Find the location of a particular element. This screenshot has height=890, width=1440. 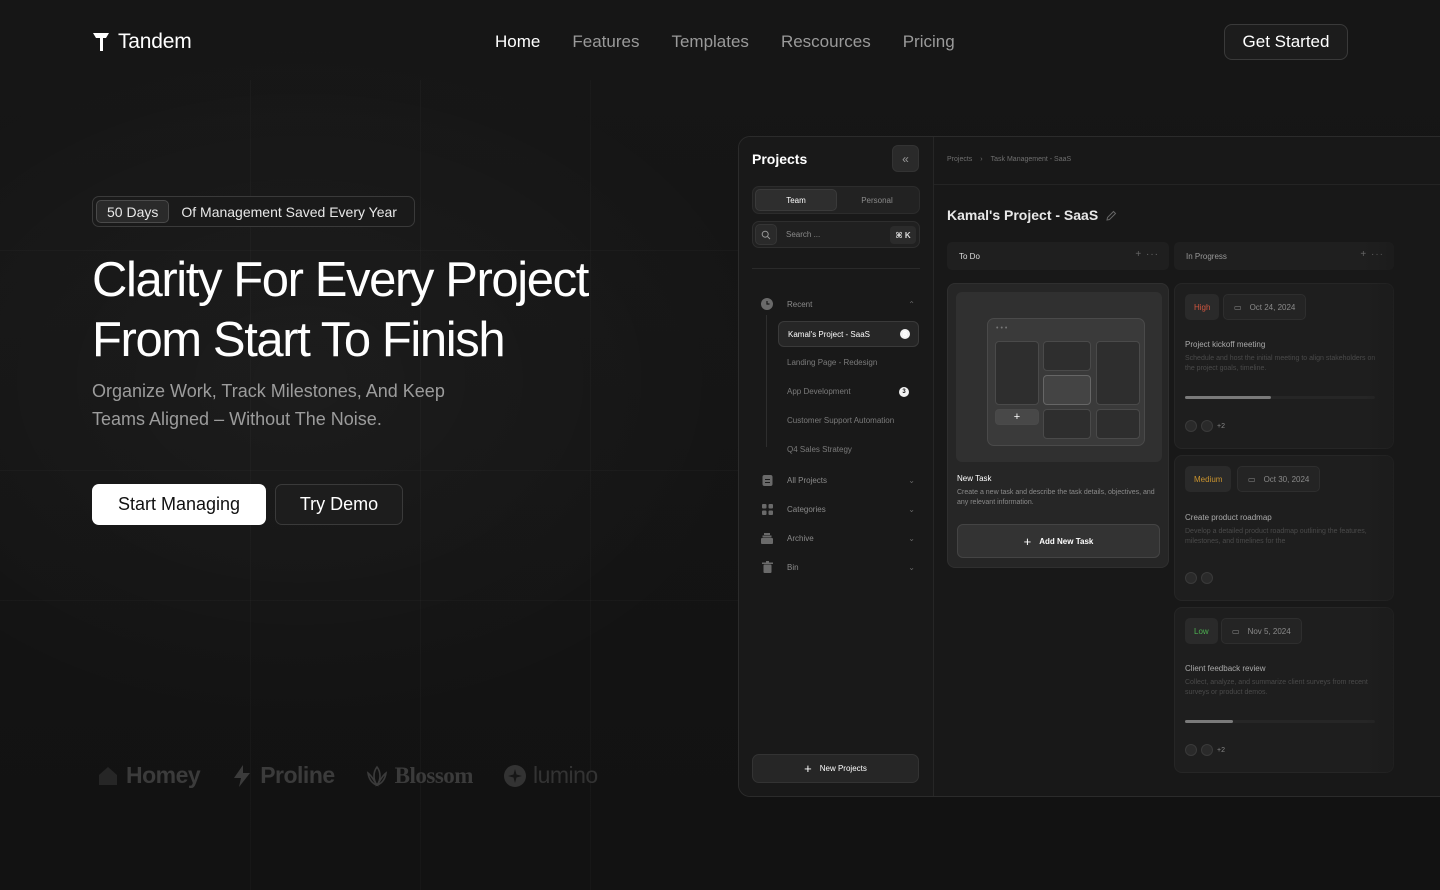

new-projects-button: + New Projects is located at coordinates (835, 768).